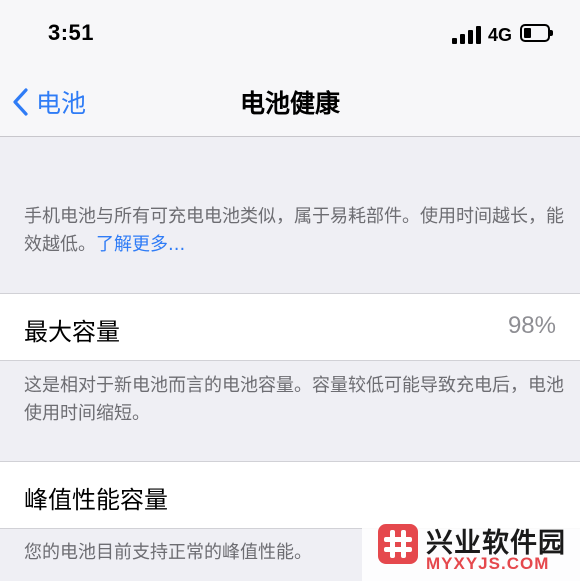 The width and height of the screenshot is (580, 581). Describe the element at coordinates (527, 33) in the screenshot. I see `battery-level` at that location.